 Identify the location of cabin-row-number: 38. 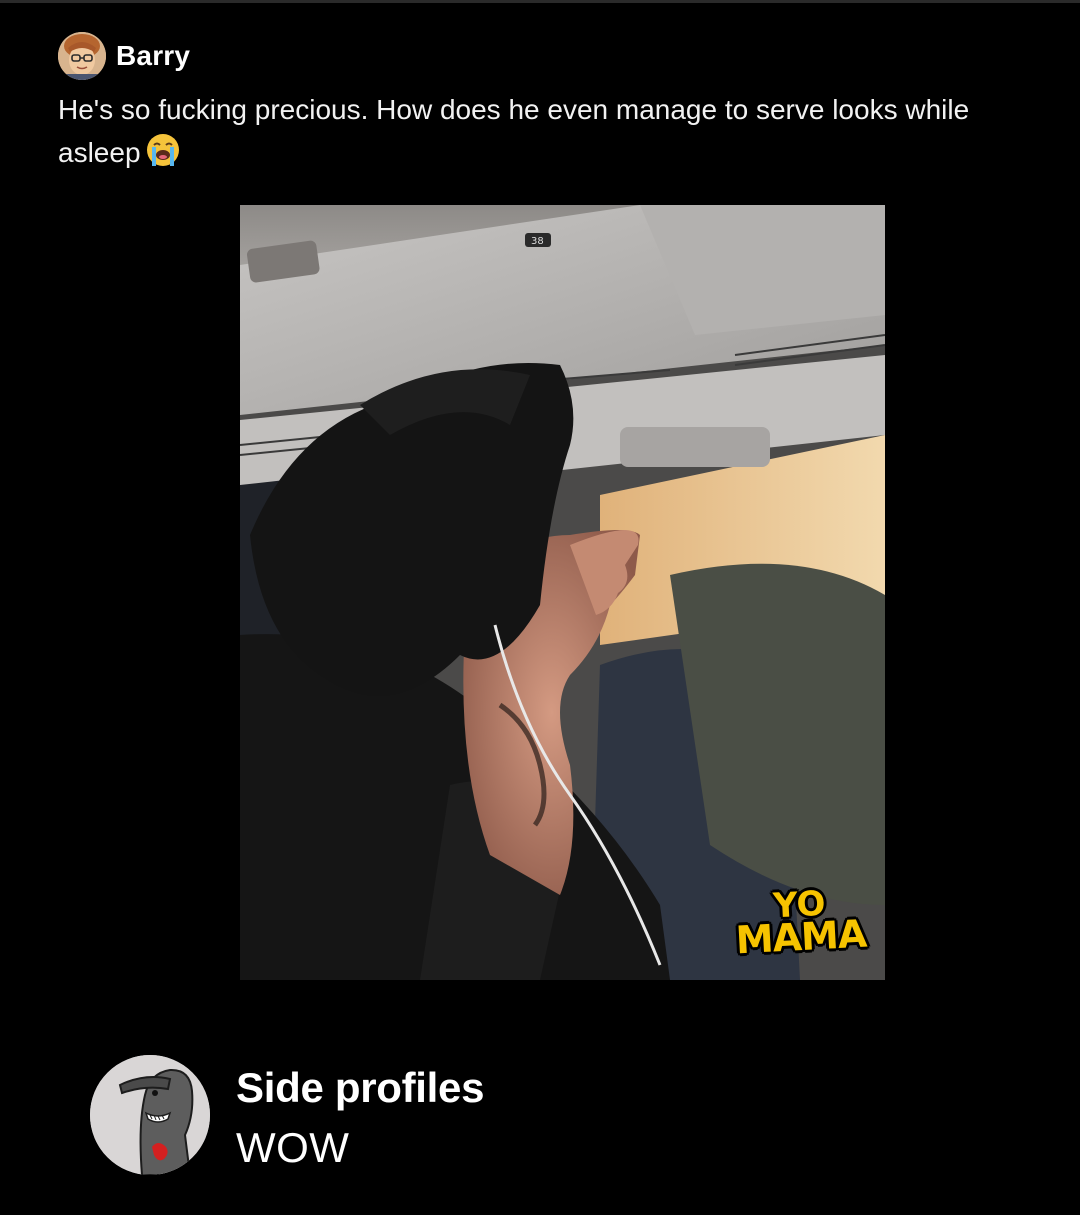
(537, 241).